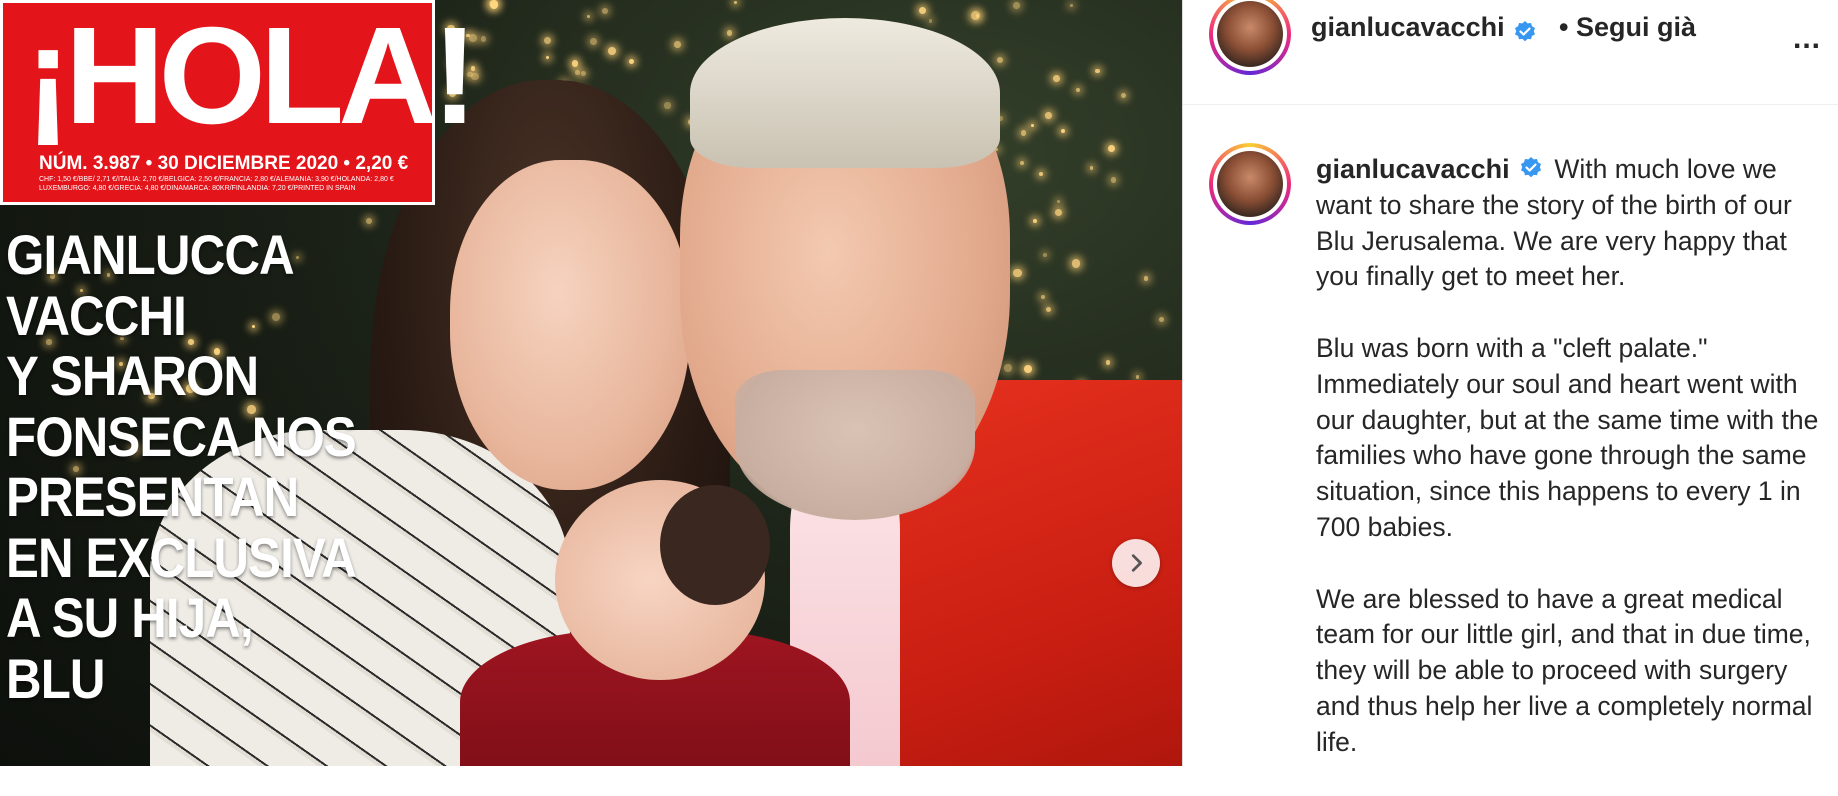 This screenshot has height=796, width=1838. What do you see at coordinates (845, 93) in the screenshot?
I see `man-hair` at bounding box center [845, 93].